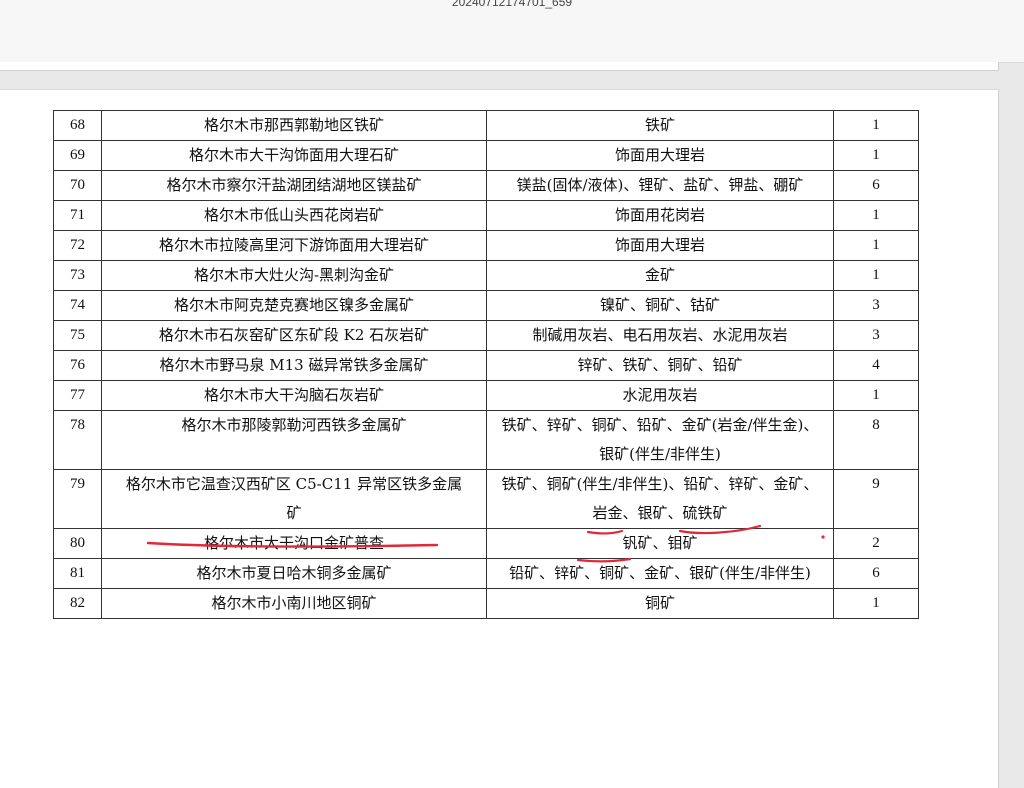 The image size is (1024, 788). I want to click on table-row: 76 格尔木市野马泉 M13 磁异常铁多金属矿 锌矿、铁矿、铜矿、铅矿 4, so click(486, 365).